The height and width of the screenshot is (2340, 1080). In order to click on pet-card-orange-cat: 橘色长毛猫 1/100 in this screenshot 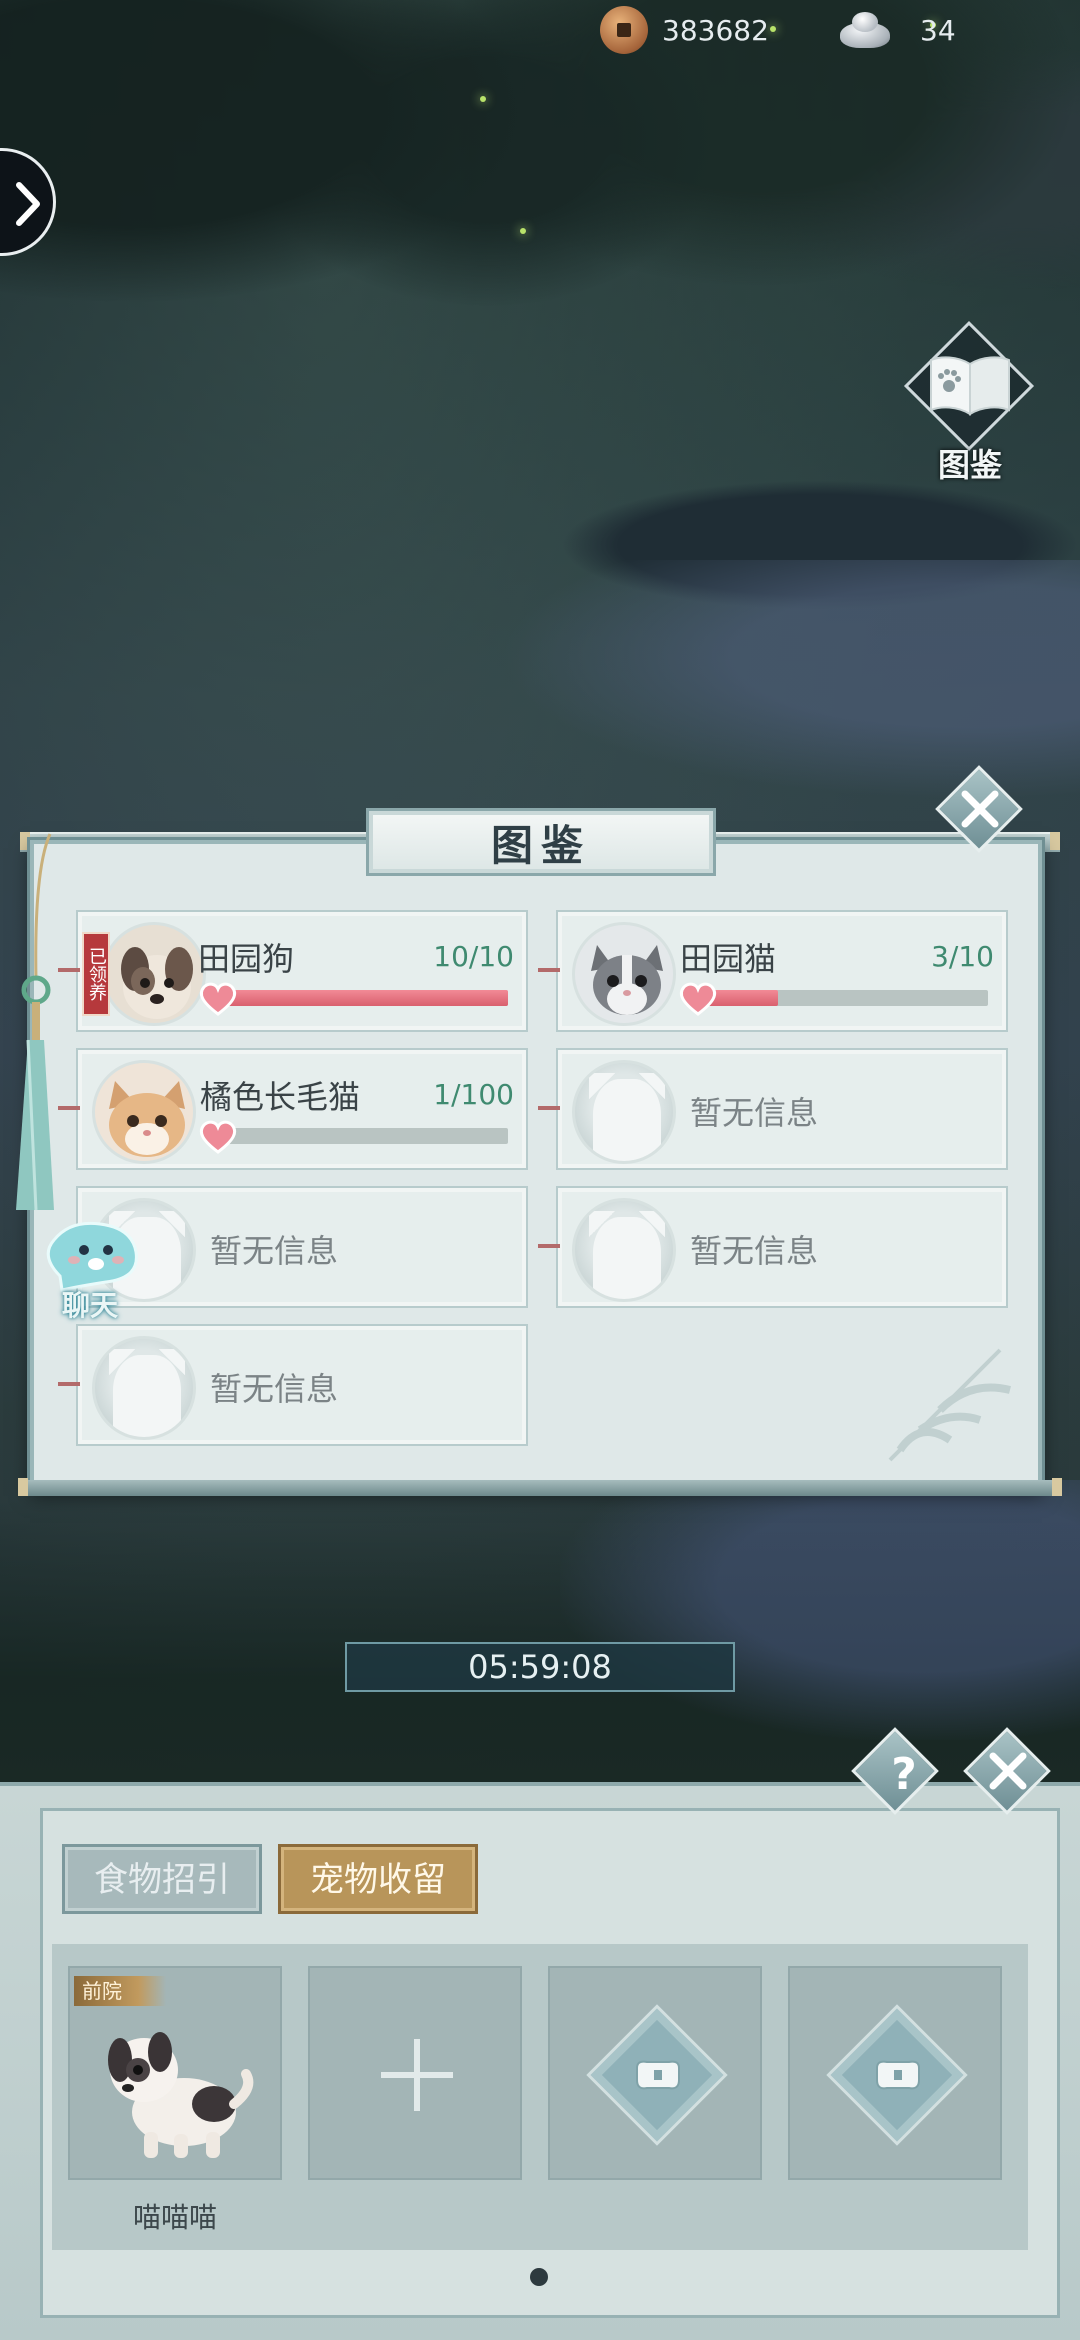, I will do `click(293, 1109)`.